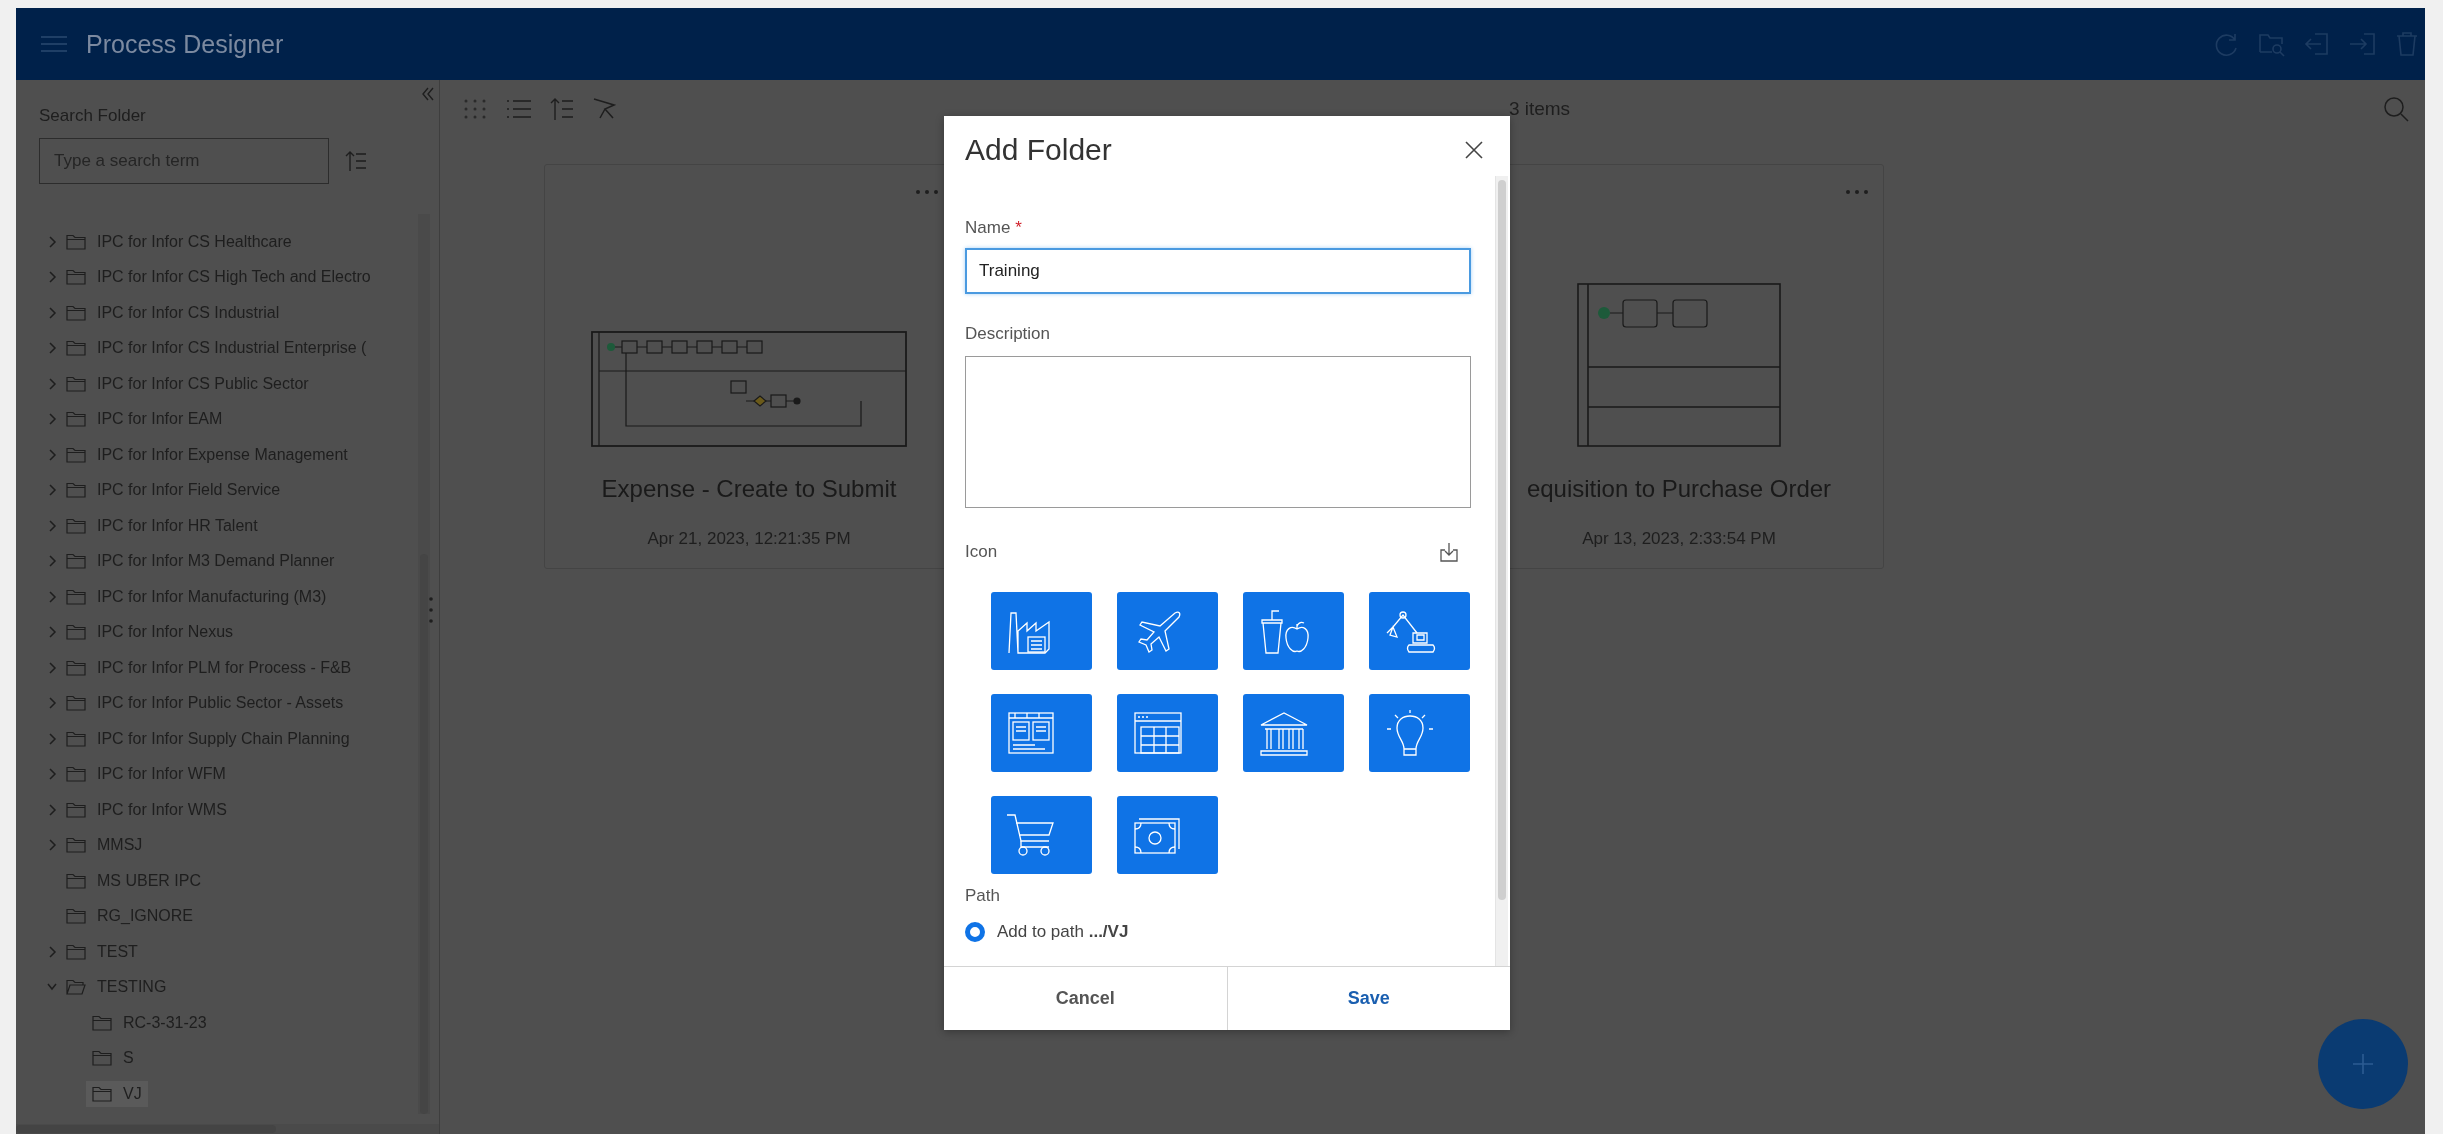  What do you see at coordinates (1449, 552) in the screenshot?
I see `import-icon` at bounding box center [1449, 552].